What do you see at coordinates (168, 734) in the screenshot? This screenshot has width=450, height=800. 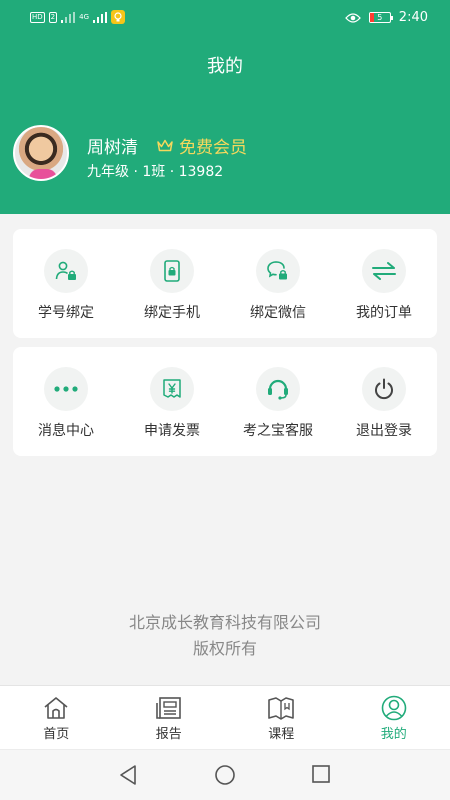 I see `tab-label: 报告` at bounding box center [168, 734].